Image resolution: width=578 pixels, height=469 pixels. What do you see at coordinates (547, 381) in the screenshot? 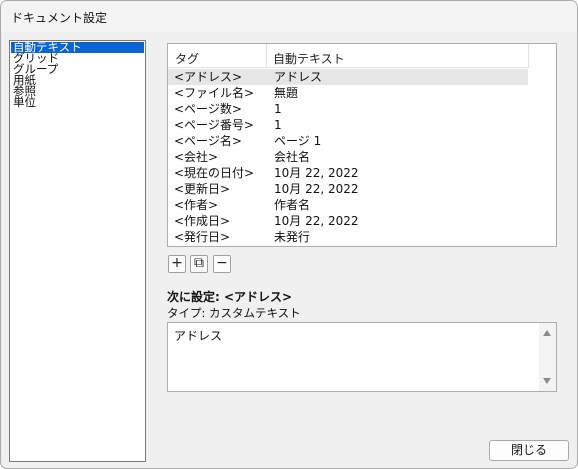
I see `scroll-down-icon` at bounding box center [547, 381].